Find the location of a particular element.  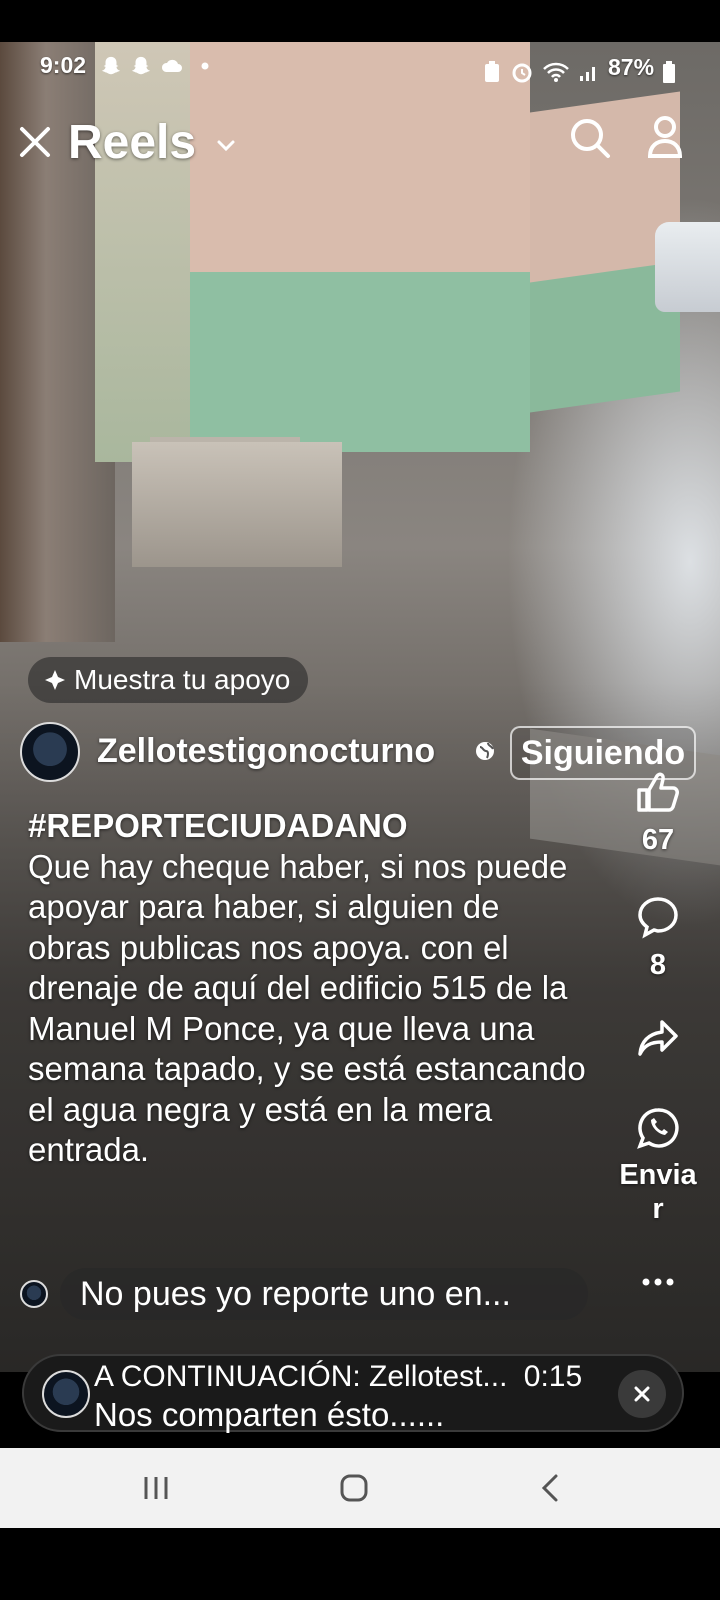

like-icon is located at coordinates (658, 792).